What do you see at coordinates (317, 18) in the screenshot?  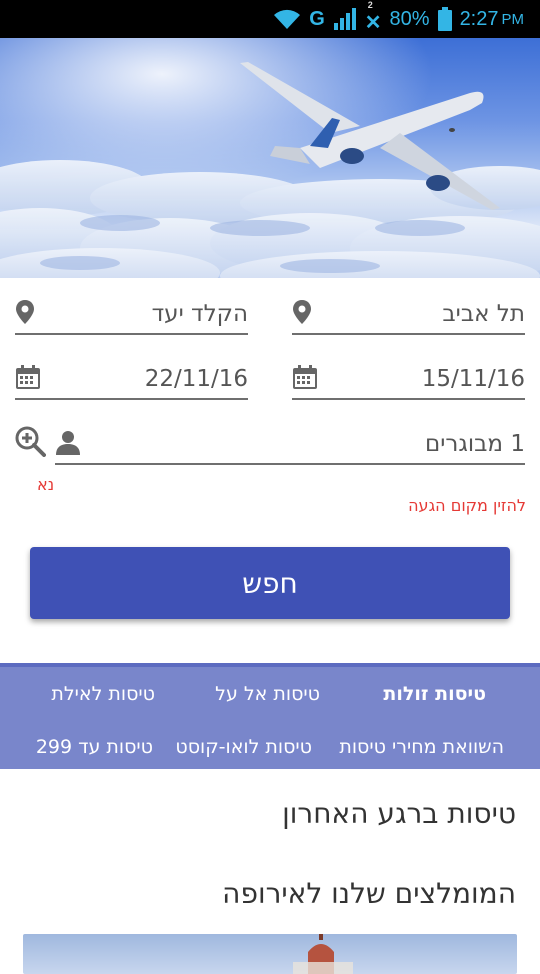 I see `network-type: G` at bounding box center [317, 18].